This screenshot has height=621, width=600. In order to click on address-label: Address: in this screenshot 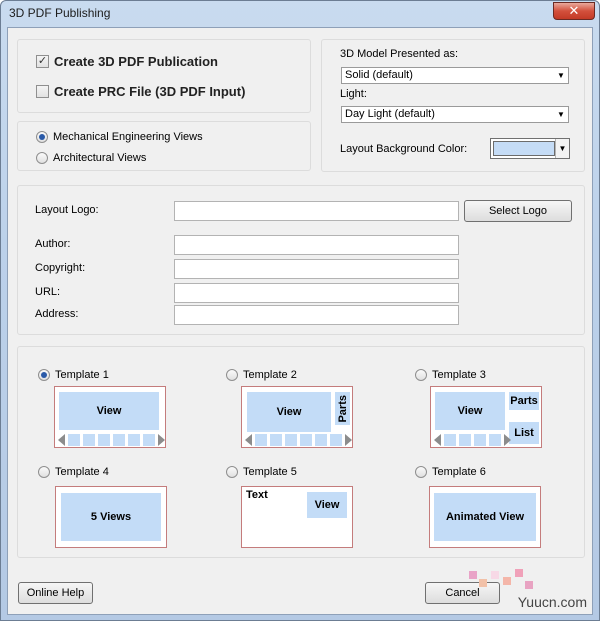, I will do `click(57, 314)`.